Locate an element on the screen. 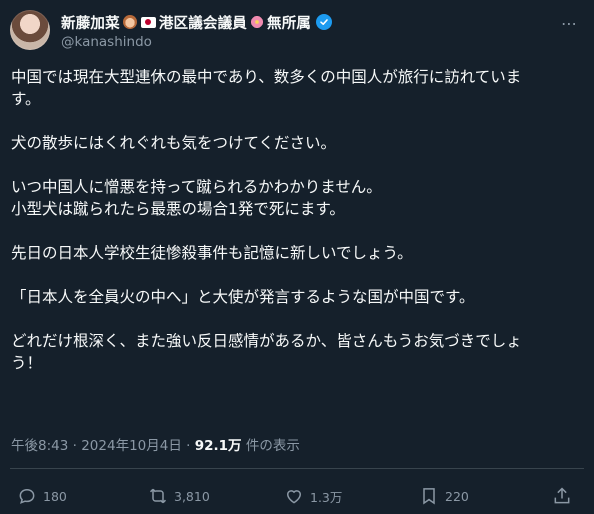 The height and width of the screenshot is (514, 594). view-count-label: 件の表示 is located at coordinates (272, 446).